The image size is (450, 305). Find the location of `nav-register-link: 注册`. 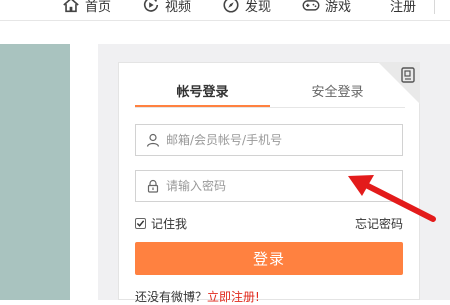

nav-register-link: 注册 is located at coordinates (403, 8).